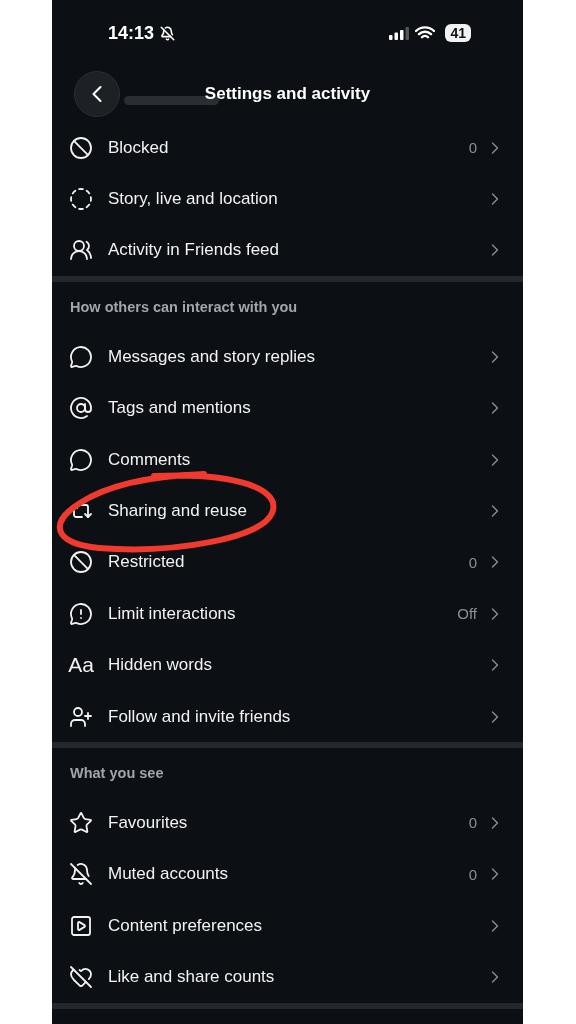 The width and height of the screenshot is (576, 1024). I want to click on wifi-icon, so click(425, 33).